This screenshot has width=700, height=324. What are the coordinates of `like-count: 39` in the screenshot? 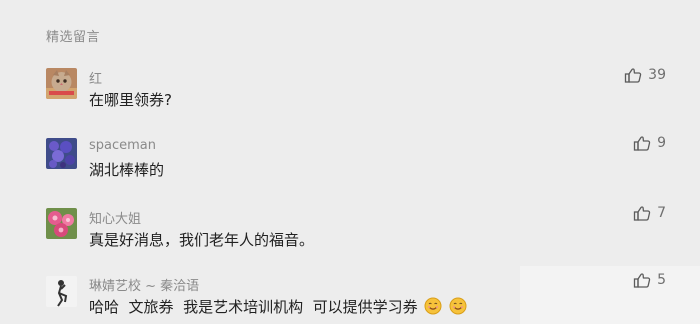 It's located at (657, 75).